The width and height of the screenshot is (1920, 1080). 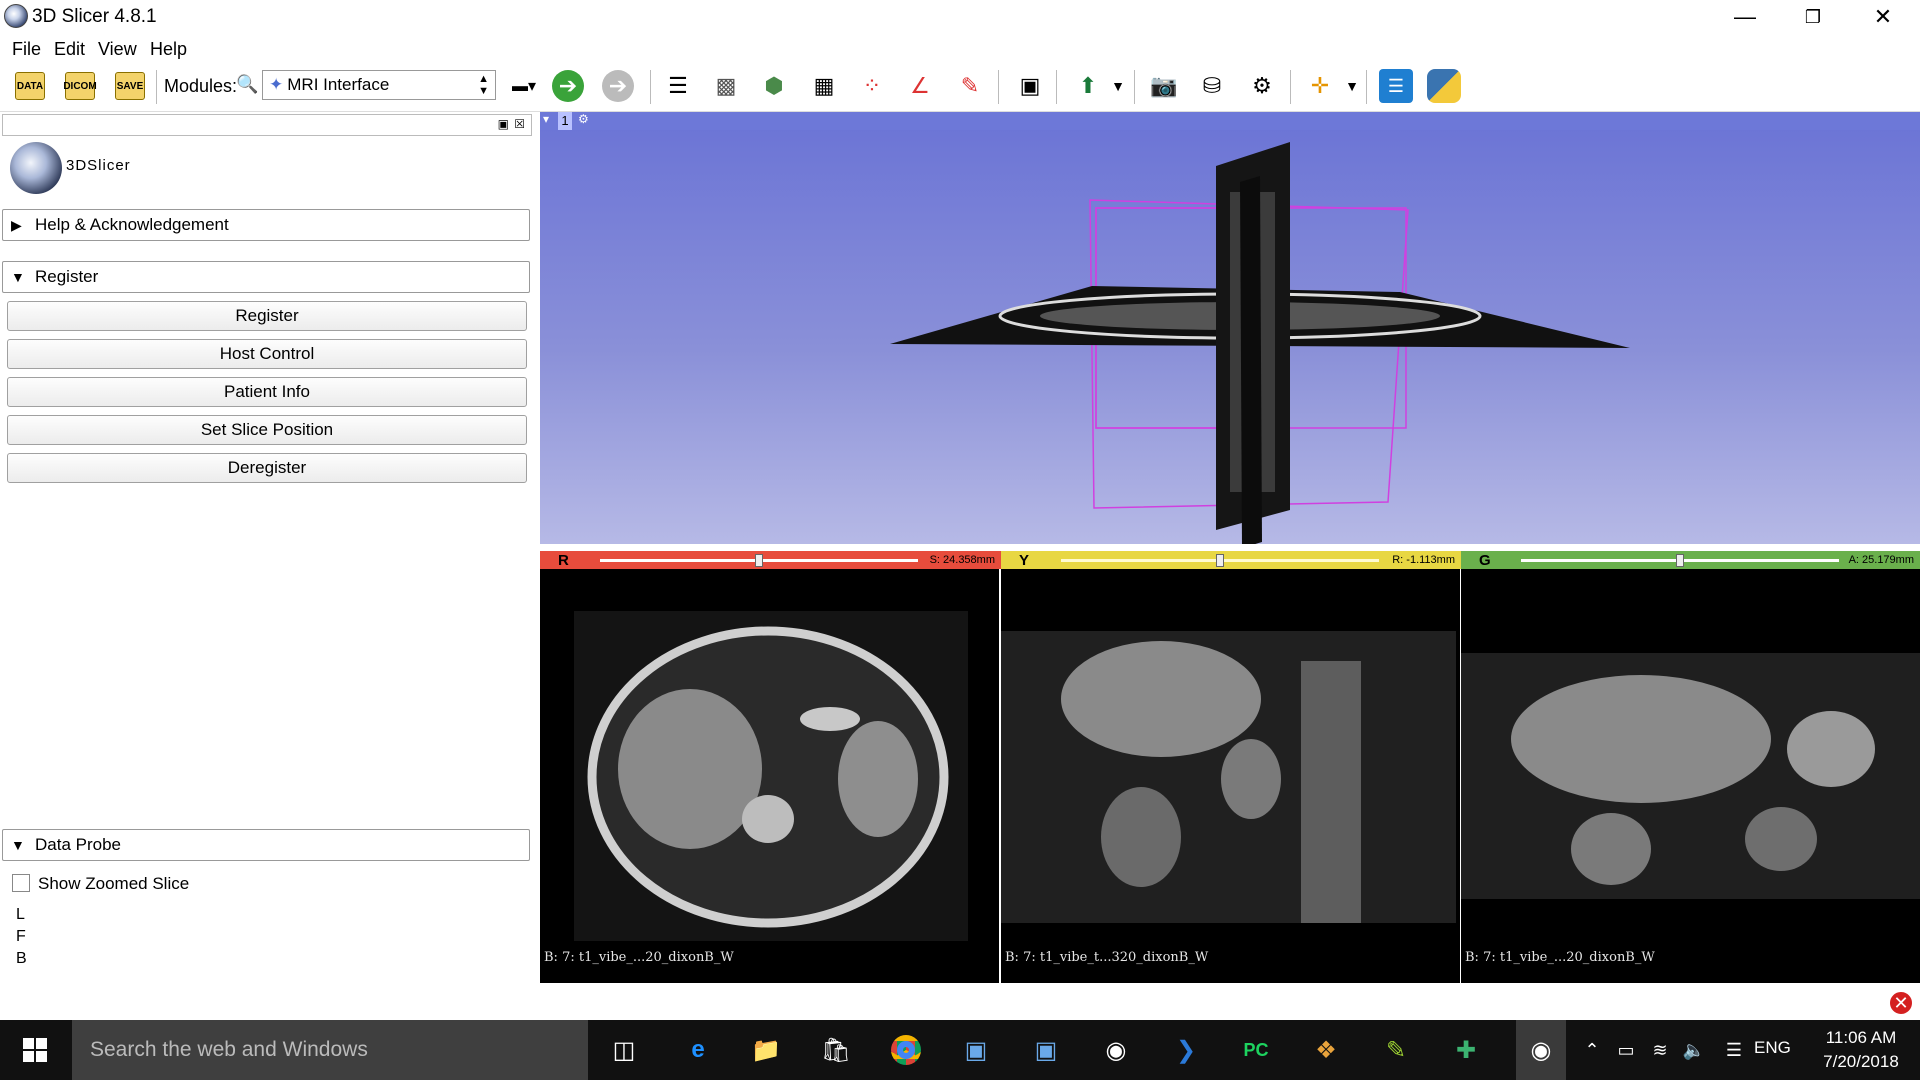 I want to click on edge-browser-icon: e, so click(x=698, y=1050).